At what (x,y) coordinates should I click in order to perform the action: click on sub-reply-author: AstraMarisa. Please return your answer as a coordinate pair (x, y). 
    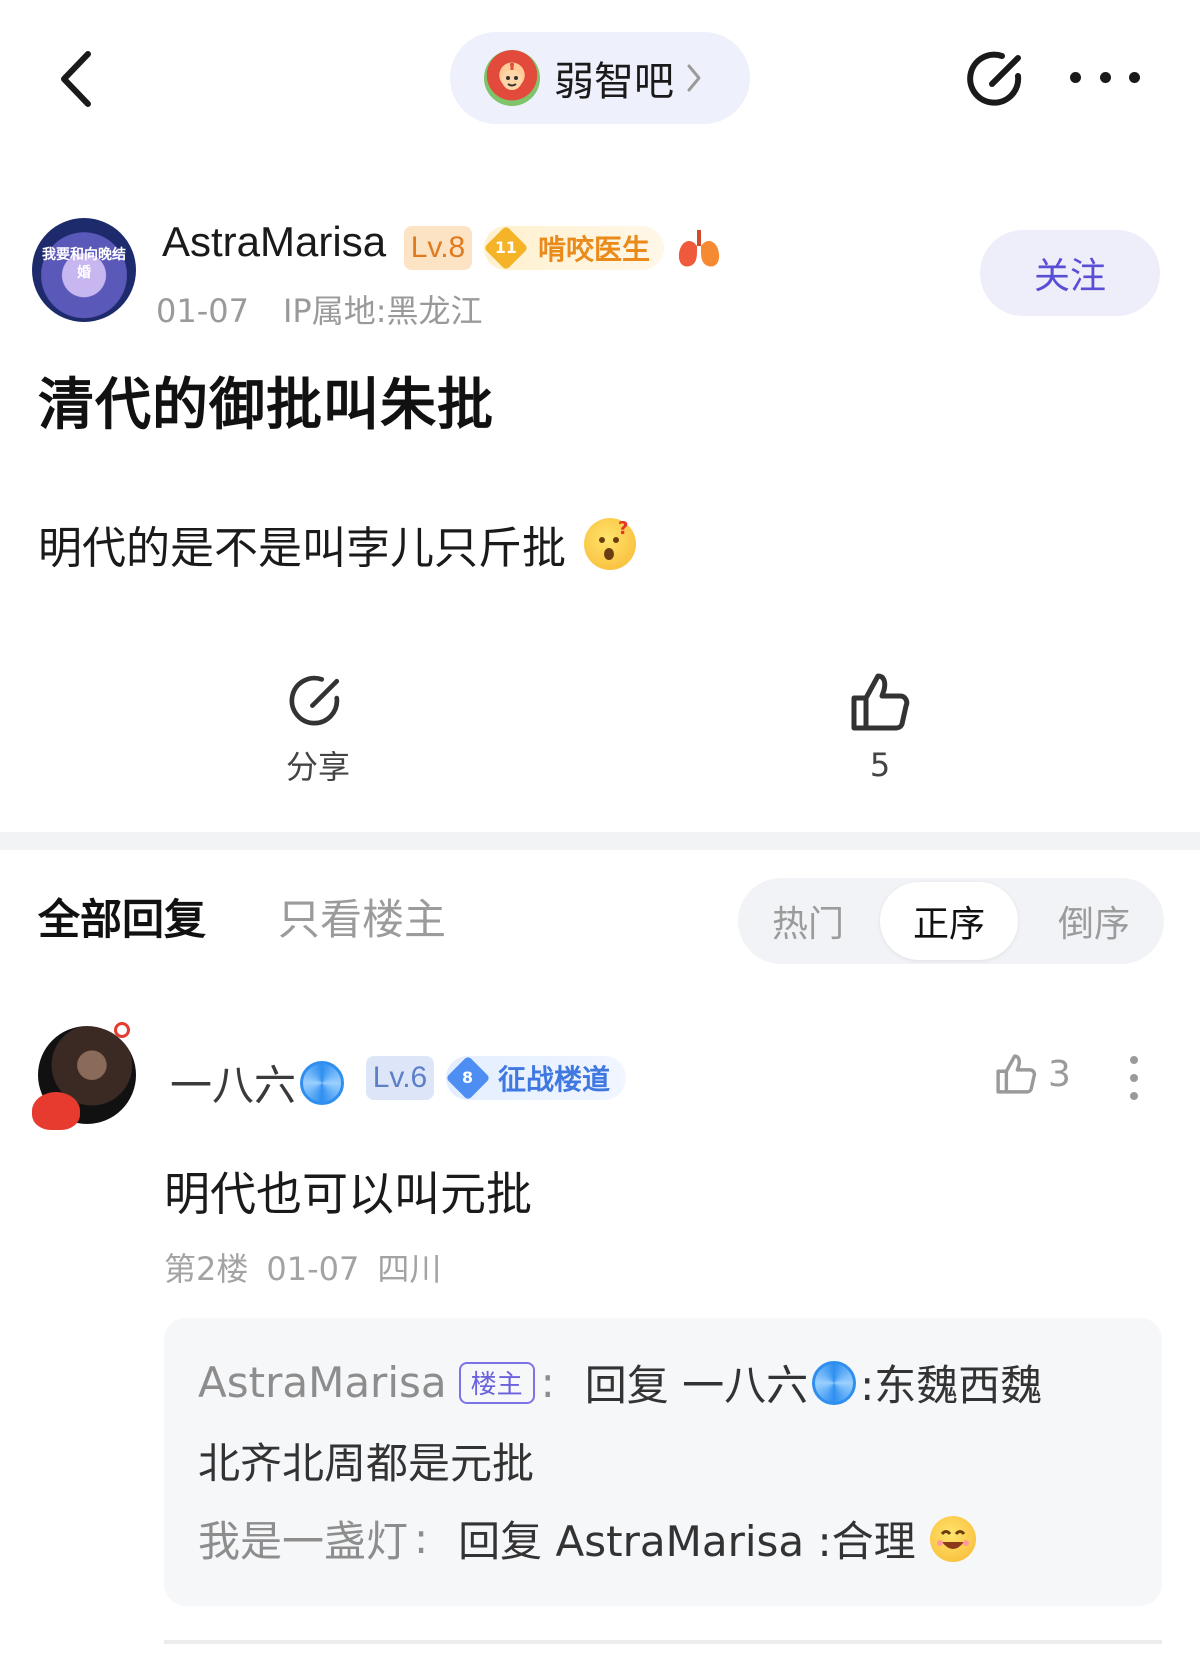
    Looking at the image, I should click on (322, 1382).